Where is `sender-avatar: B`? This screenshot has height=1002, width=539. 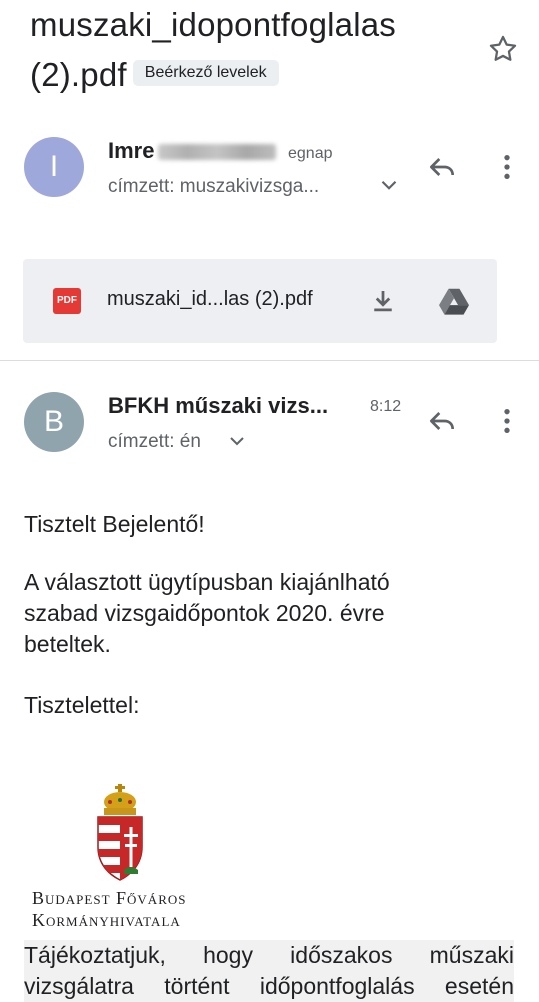 sender-avatar: B is located at coordinates (54, 422).